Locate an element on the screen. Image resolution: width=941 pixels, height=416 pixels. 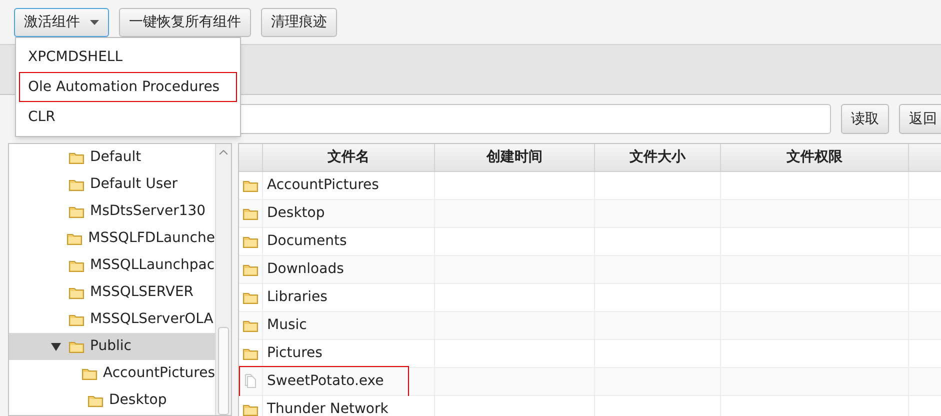
toolbar-button: 一键恢复所有组件 is located at coordinates (185, 22).